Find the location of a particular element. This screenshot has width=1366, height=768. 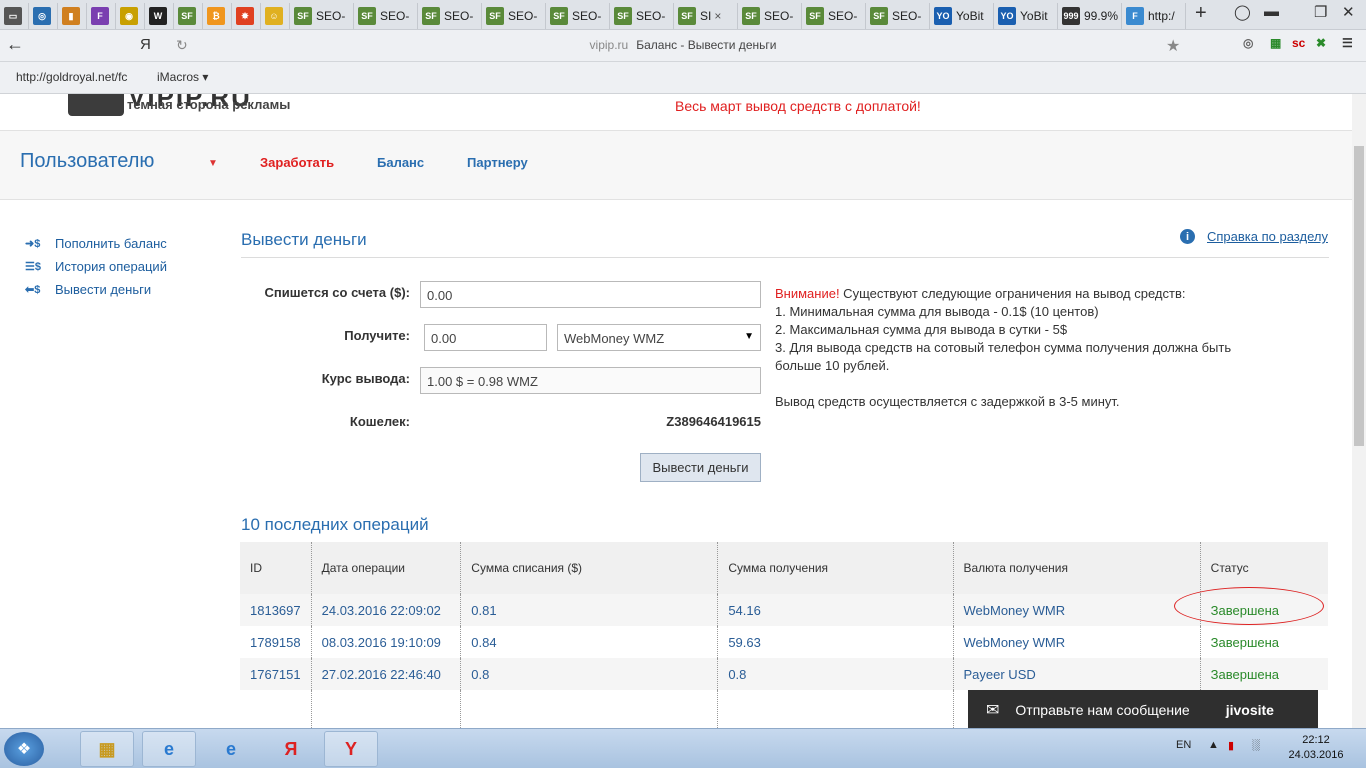

column-header: Статус is located at coordinates (1264, 568).